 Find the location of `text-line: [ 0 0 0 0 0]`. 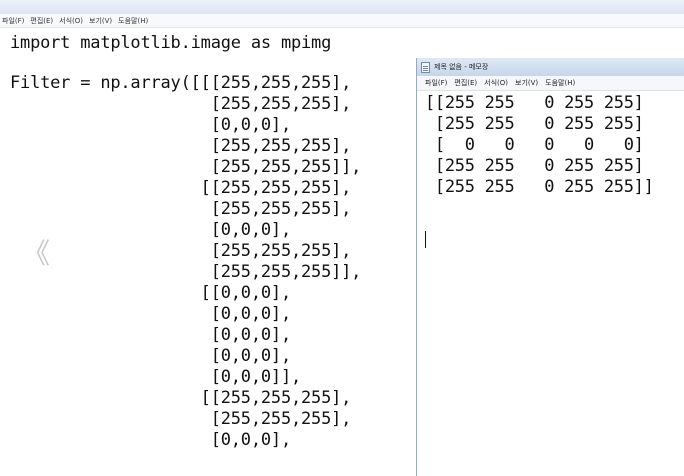

text-line: [ 0 0 0 0 0] is located at coordinates (534, 145).